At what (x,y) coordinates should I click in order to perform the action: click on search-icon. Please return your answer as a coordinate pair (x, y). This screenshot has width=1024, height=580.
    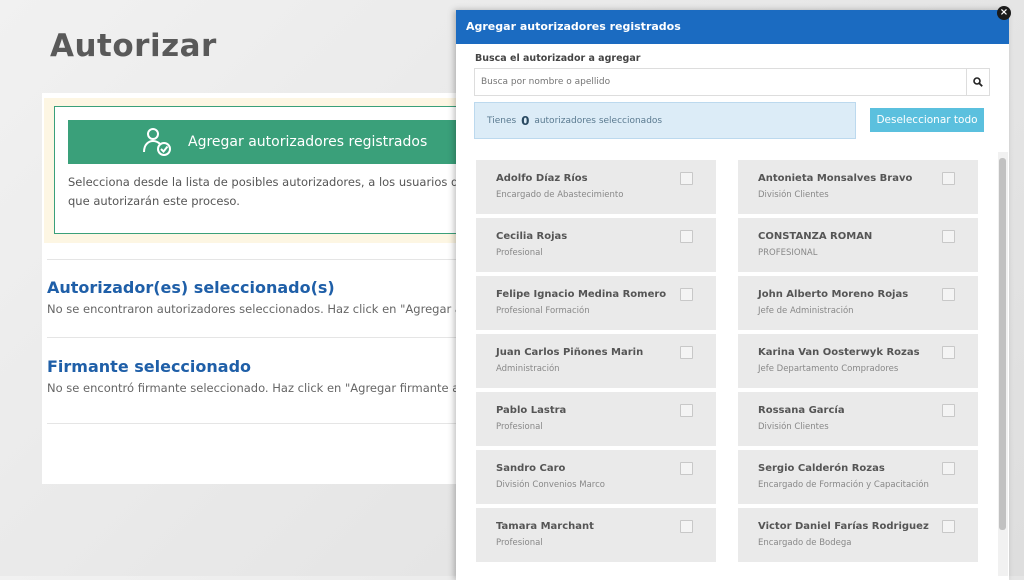
    Looking at the image, I should click on (978, 82).